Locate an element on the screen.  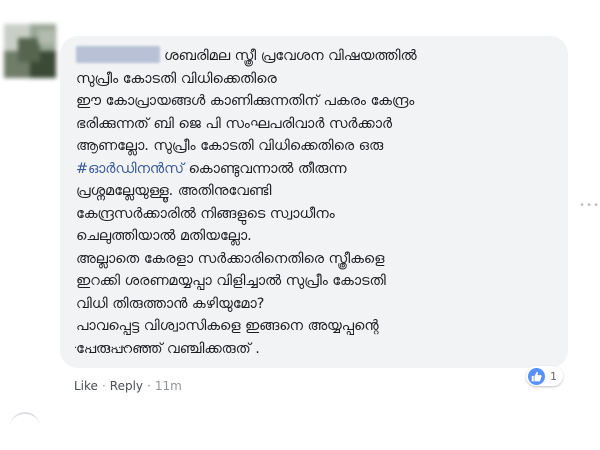
comment-text-segment: കൊണ്ടുവന്നാൽ തീരുന്ന is located at coordinates (267, 168).